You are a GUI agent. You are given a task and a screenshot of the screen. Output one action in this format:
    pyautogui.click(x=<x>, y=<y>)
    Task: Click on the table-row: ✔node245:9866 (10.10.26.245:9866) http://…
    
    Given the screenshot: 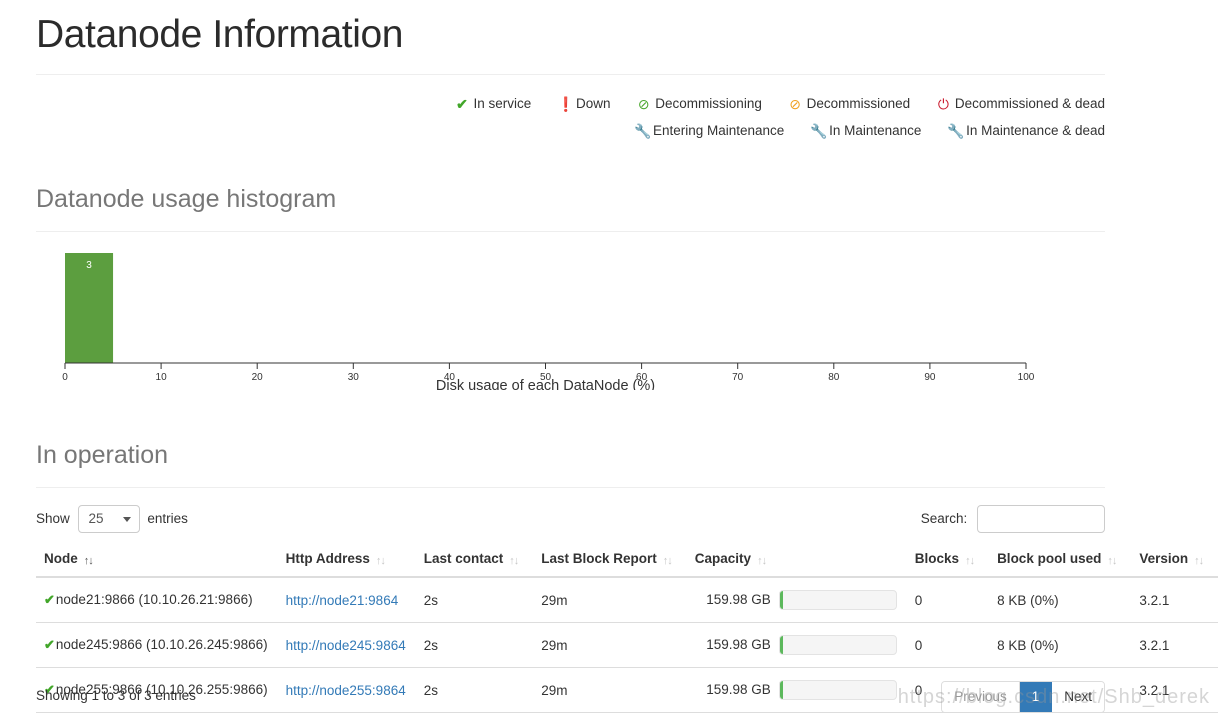 What is the action you would take?
    pyautogui.click(x=627, y=645)
    